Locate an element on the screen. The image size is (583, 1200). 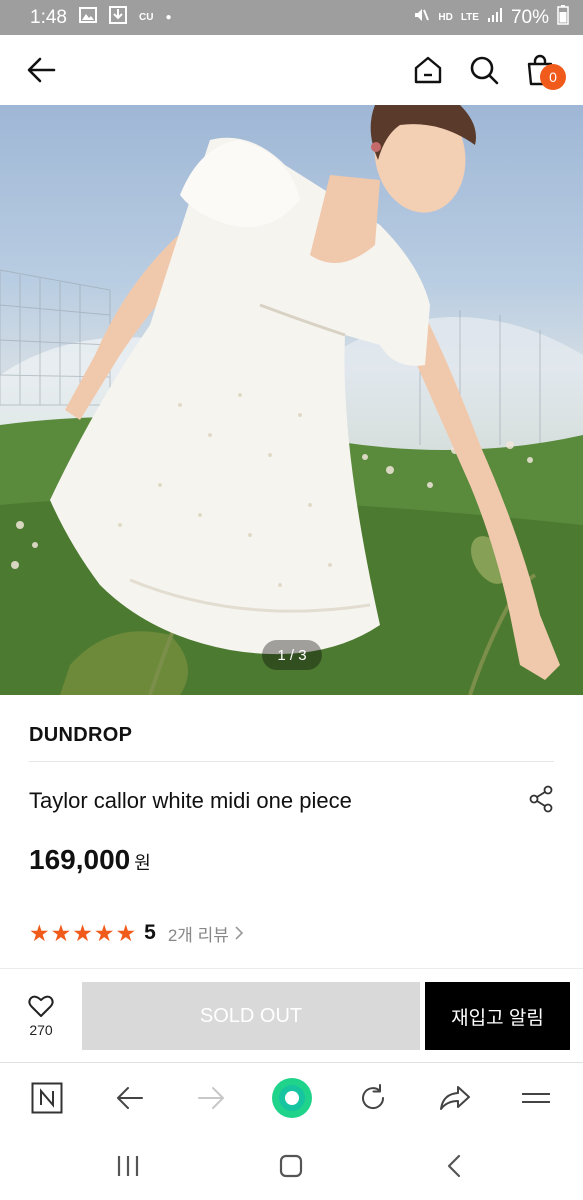
price: 169,000 is located at coordinates (80, 859).